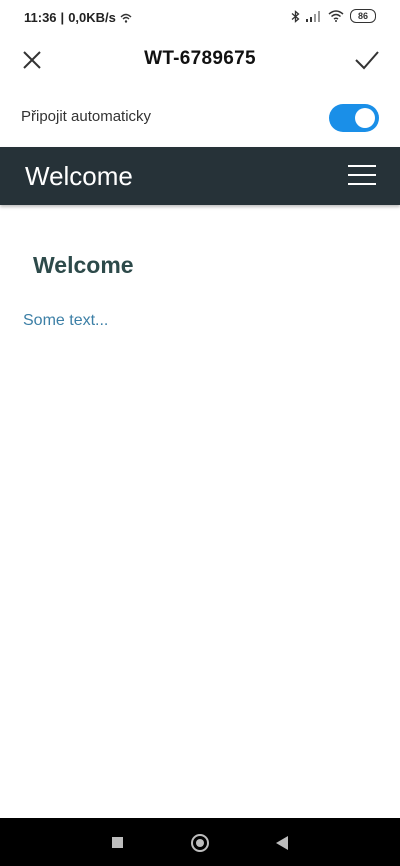  I want to click on hamburger-menu-icon, so click(362, 176).